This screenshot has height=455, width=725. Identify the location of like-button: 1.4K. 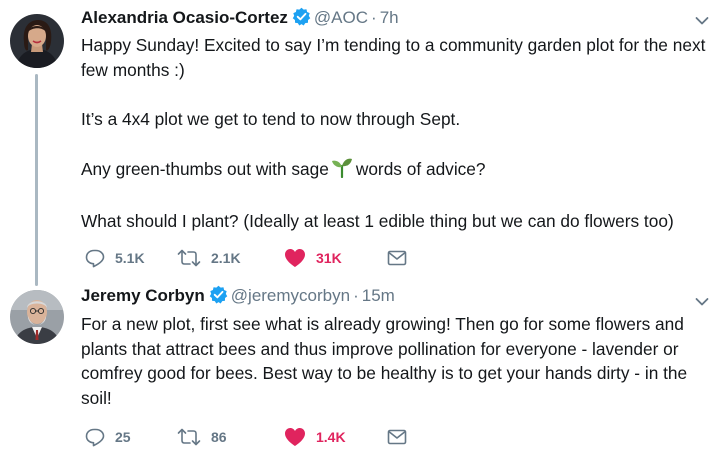
(315, 437).